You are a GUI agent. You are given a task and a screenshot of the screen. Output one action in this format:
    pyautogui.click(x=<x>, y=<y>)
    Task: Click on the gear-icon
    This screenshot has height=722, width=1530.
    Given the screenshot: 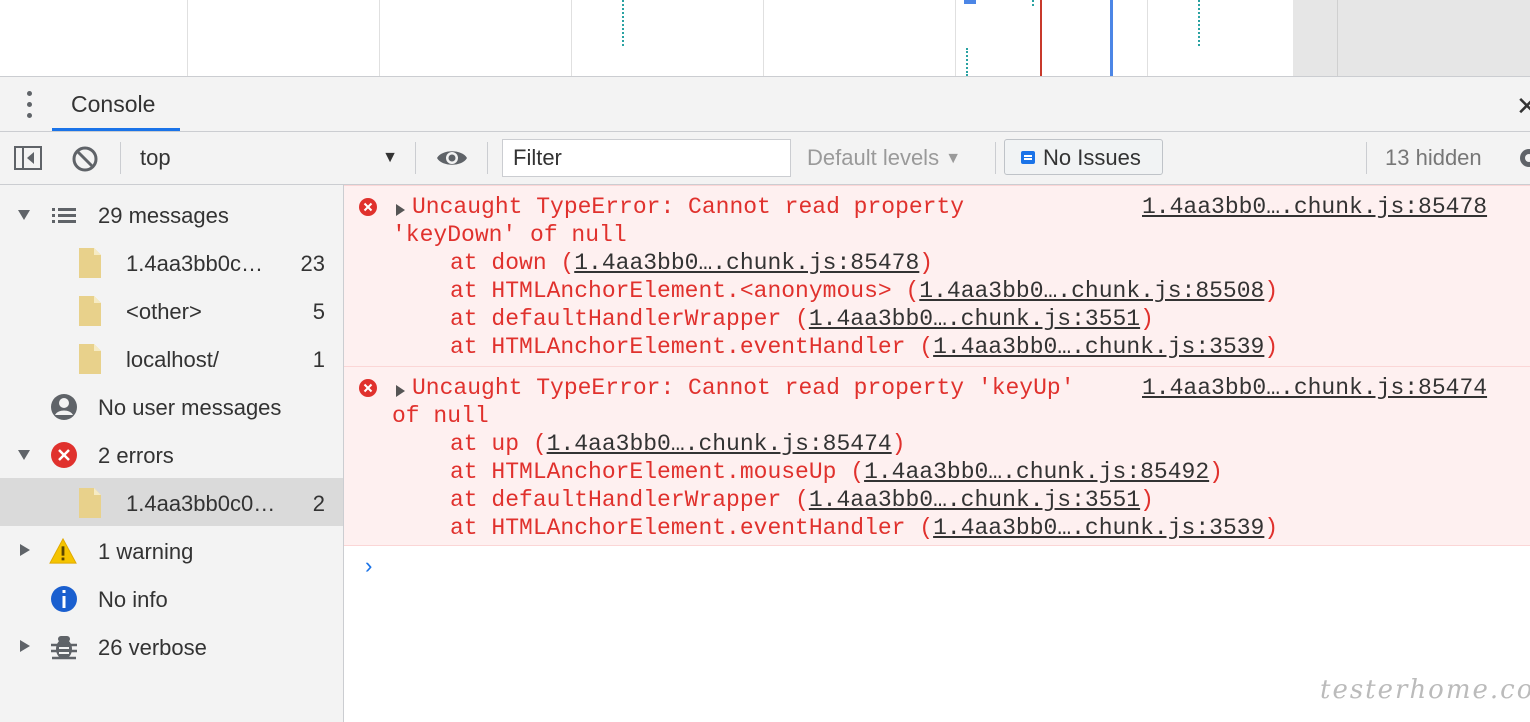 What is the action you would take?
    pyautogui.click(x=1522, y=158)
    